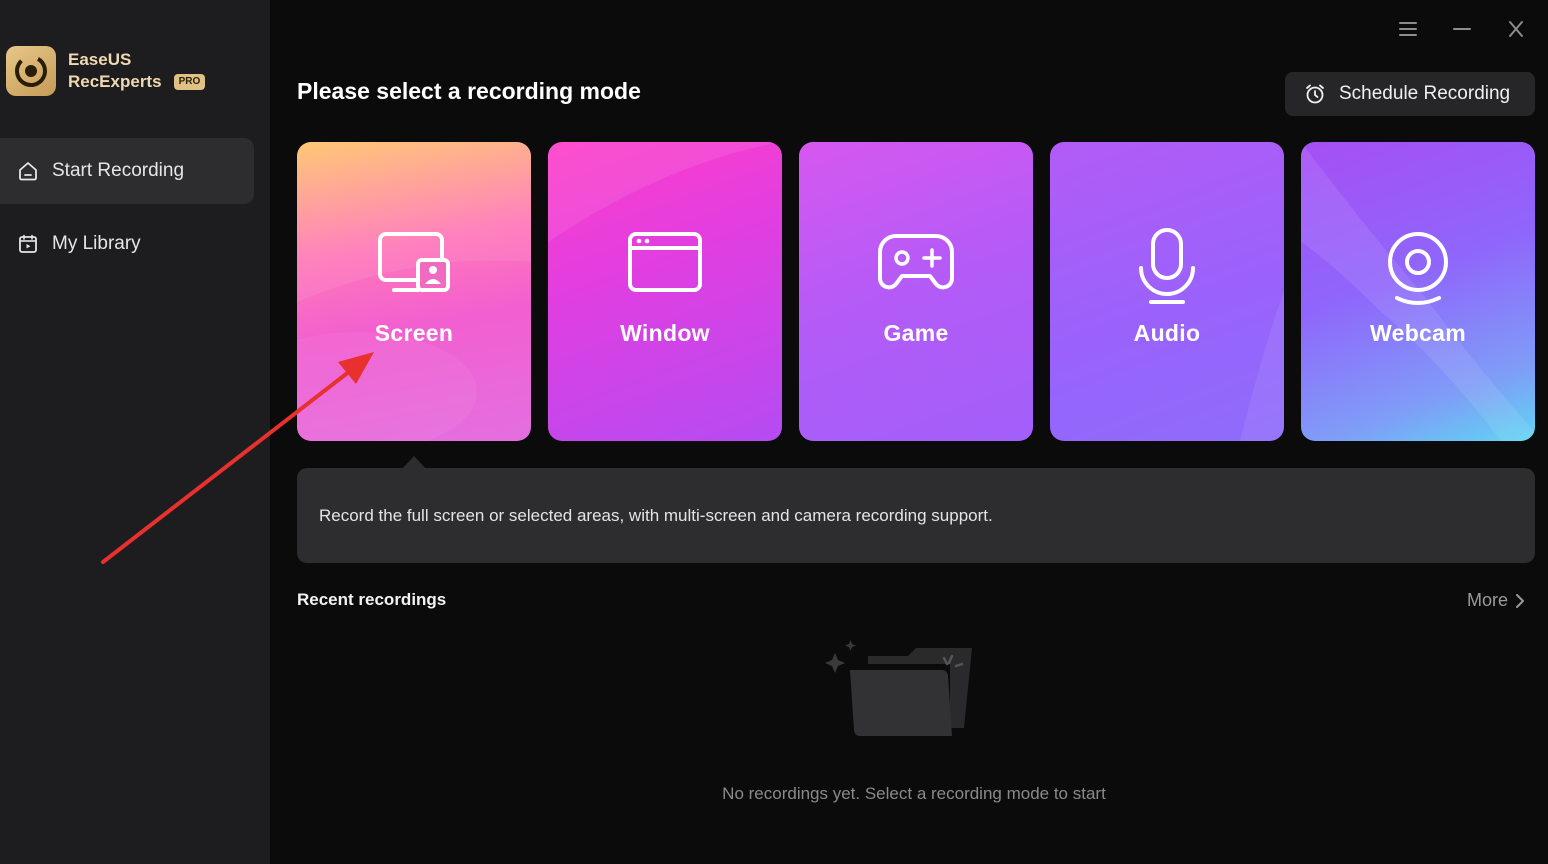  I want to click on menu-button, so click(1408, 29).